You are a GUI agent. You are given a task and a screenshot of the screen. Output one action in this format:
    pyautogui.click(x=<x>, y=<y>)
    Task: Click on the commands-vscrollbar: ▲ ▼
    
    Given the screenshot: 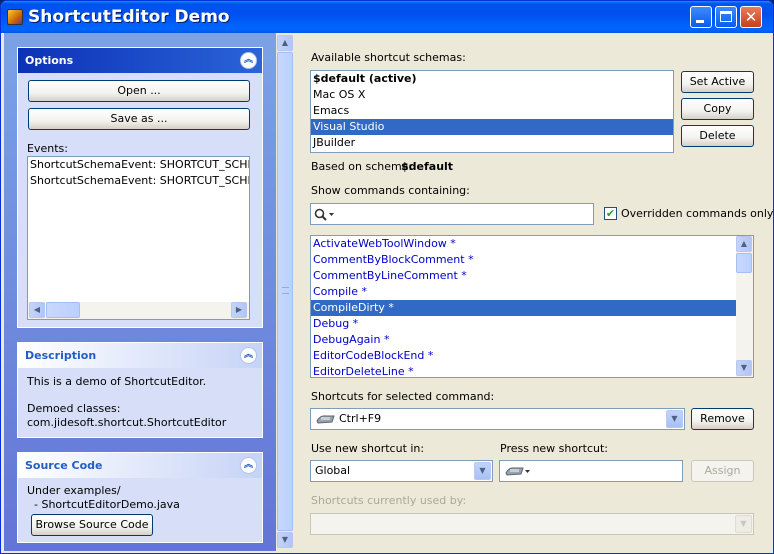 What is the action you would take?
    pyautogui.click(x=744, y=306)
    